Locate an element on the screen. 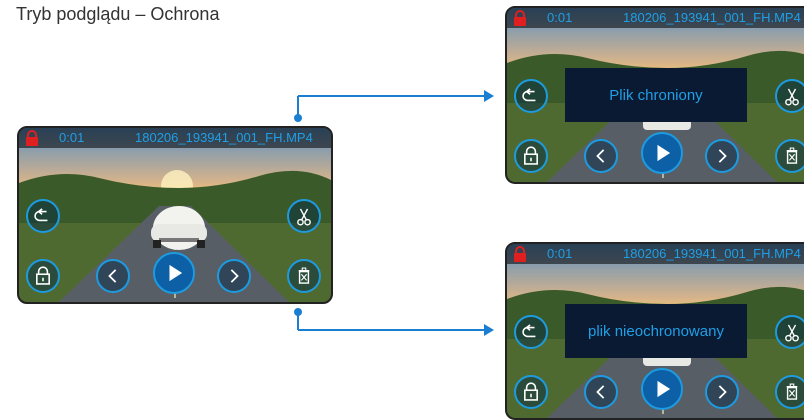 The width and height of the screenshot is (804, 420). status-message: Plik chroniony is located at coordinates (656, 95).